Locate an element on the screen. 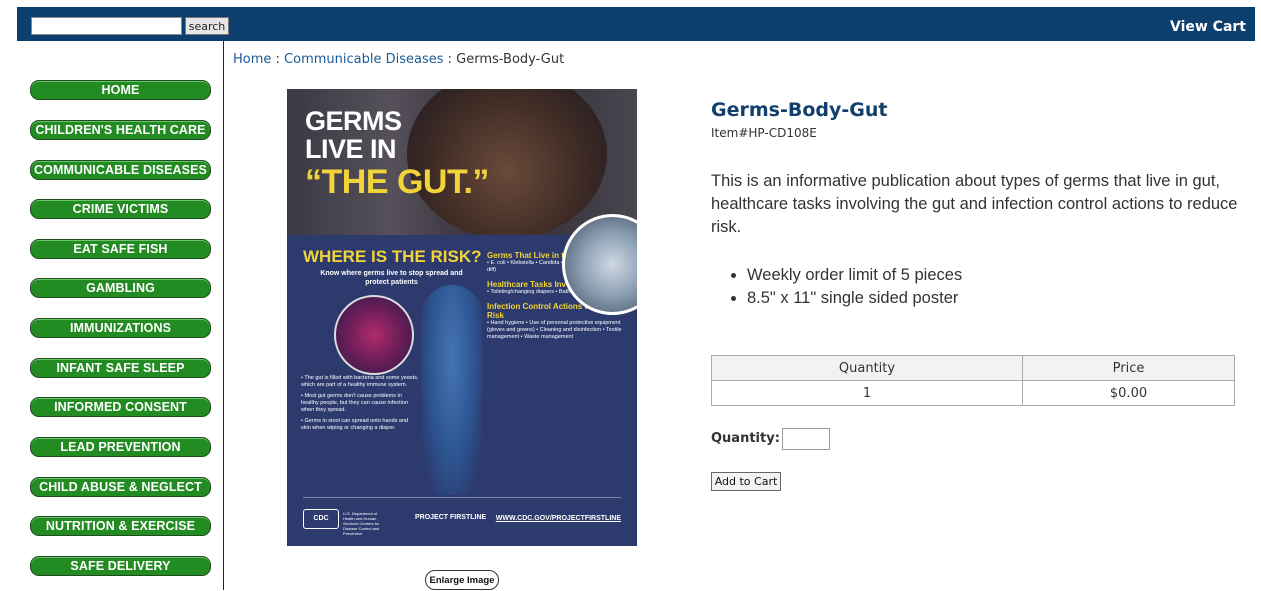 The height and width of the screenshot is (591, 1261). sidebar-item-gambling: GAMBLING is located at coordinates (120, 288).